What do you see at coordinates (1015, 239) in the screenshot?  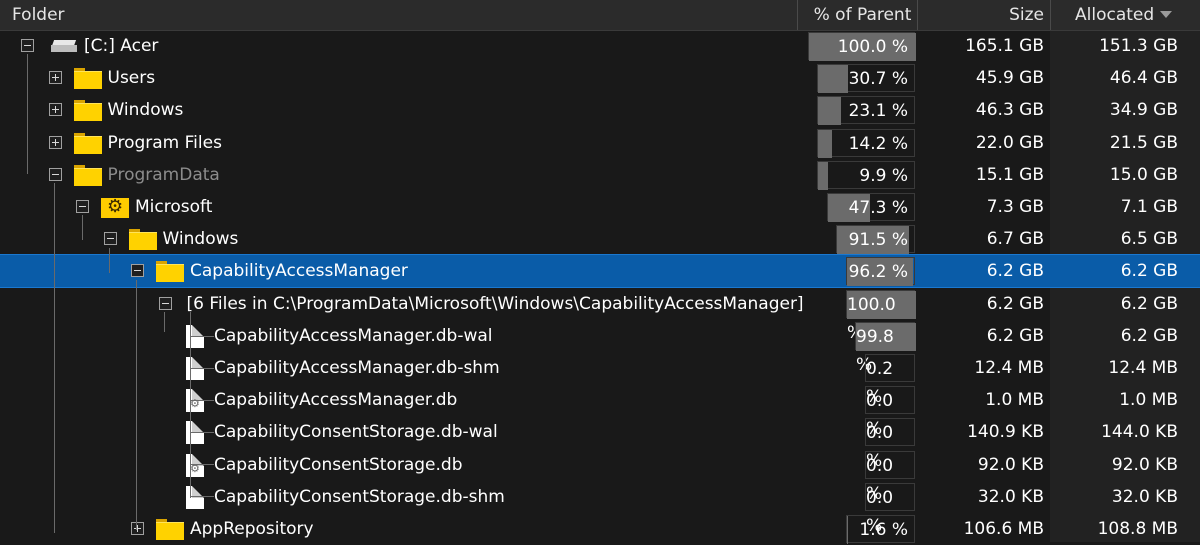 I see `size-value: 6.7 GB` at bounding box center [1015, 239].